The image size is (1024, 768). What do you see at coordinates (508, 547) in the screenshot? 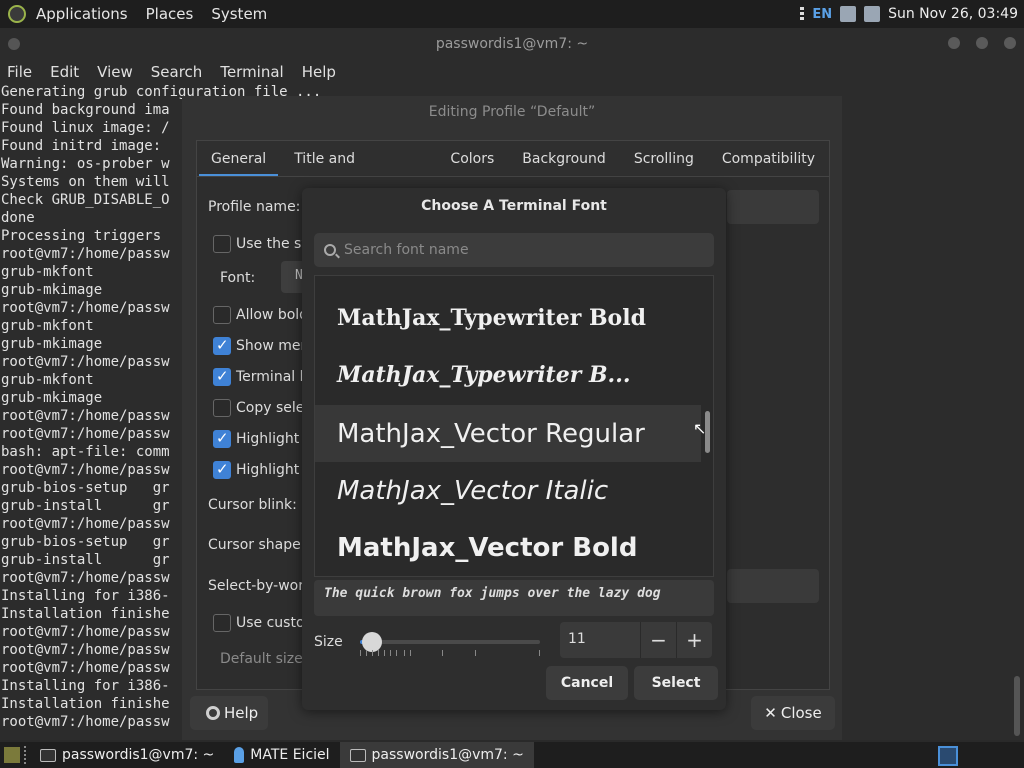
I see `font-list-item: MathJax_Vector Bold` at bounding box center [508, 547].